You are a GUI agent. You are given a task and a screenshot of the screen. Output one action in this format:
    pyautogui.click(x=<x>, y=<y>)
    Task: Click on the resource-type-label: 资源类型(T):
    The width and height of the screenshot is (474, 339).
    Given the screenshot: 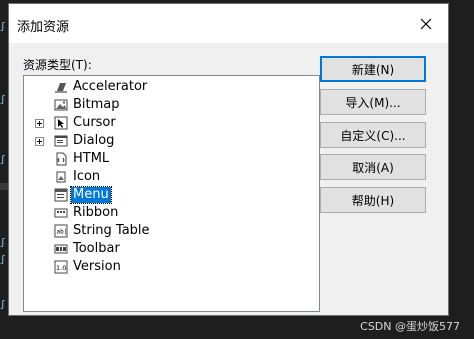 What is the action you would take?
    pyautogui.click(x=57, y=65)
    